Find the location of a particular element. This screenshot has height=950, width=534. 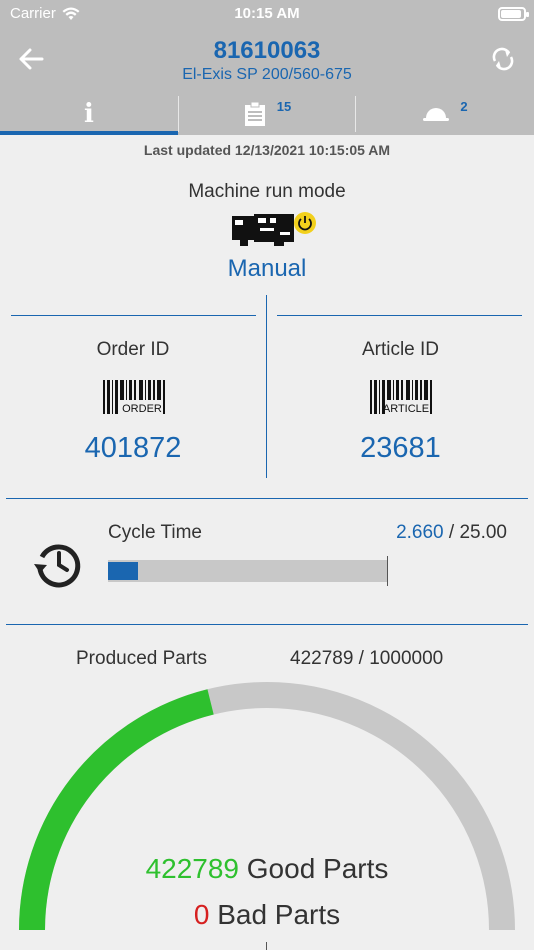

svg-text: ARTICLE is located at coordinates (406, 409).